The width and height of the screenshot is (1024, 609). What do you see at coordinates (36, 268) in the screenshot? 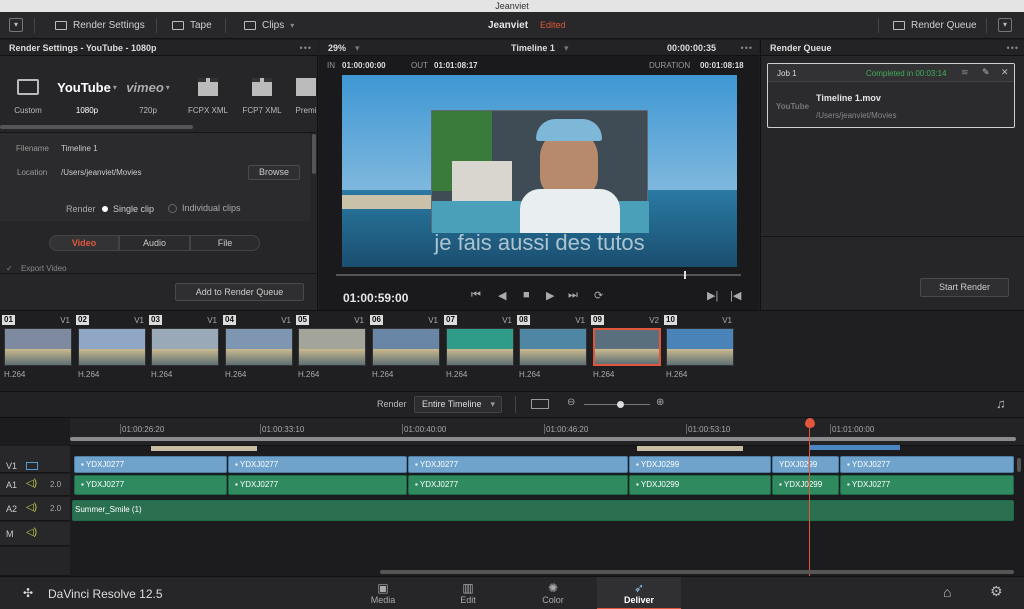
I see `export-video-checkbox: ✓ Export Video` at bounding box center [36, 268].